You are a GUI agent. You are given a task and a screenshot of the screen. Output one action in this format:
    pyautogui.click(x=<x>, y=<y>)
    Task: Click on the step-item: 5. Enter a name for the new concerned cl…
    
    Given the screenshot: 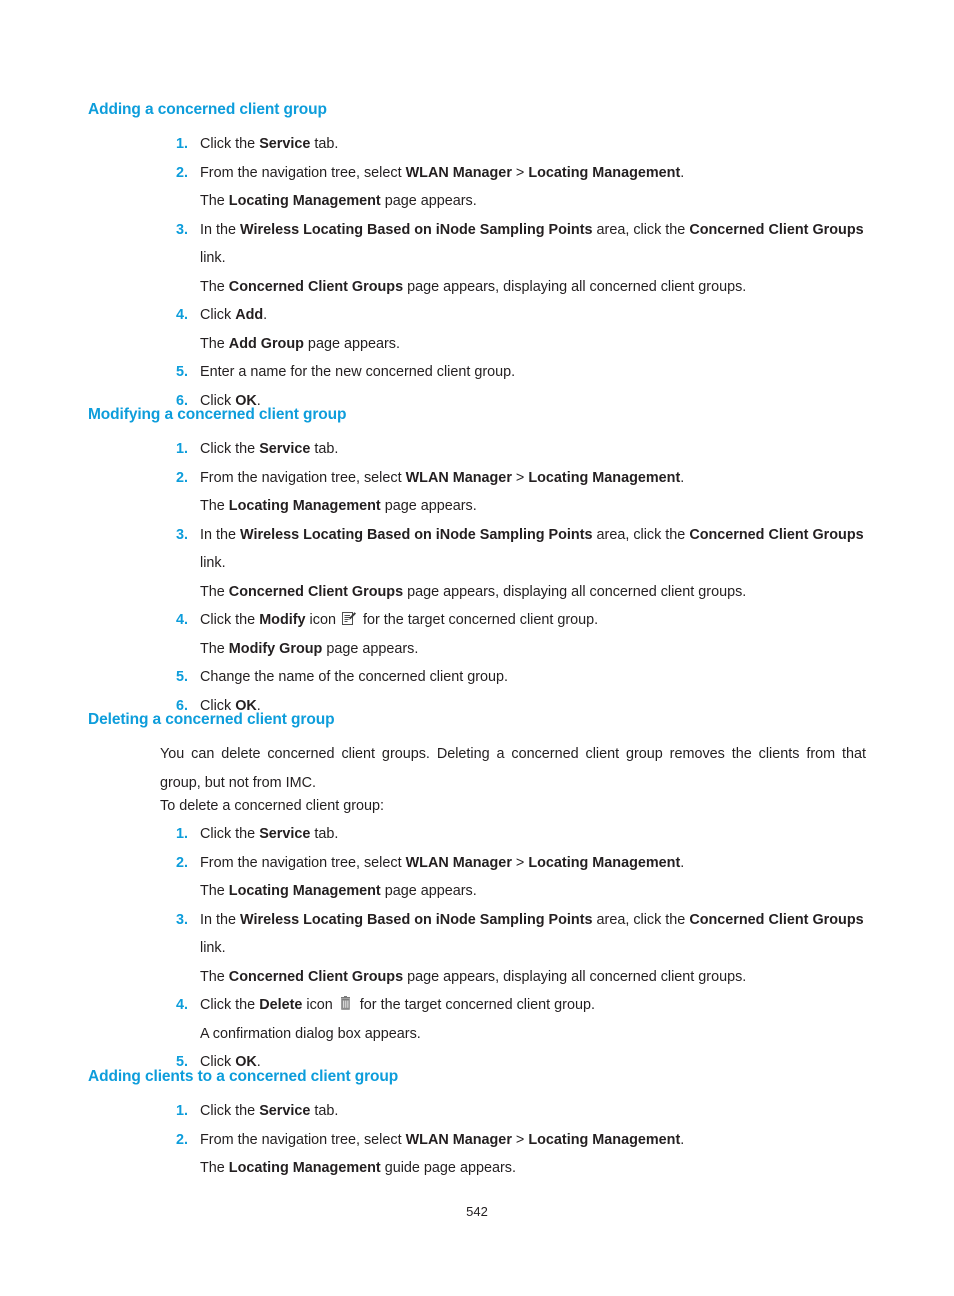 What is the action you would take?
    pyautogui.click(x=513, y=372)
    